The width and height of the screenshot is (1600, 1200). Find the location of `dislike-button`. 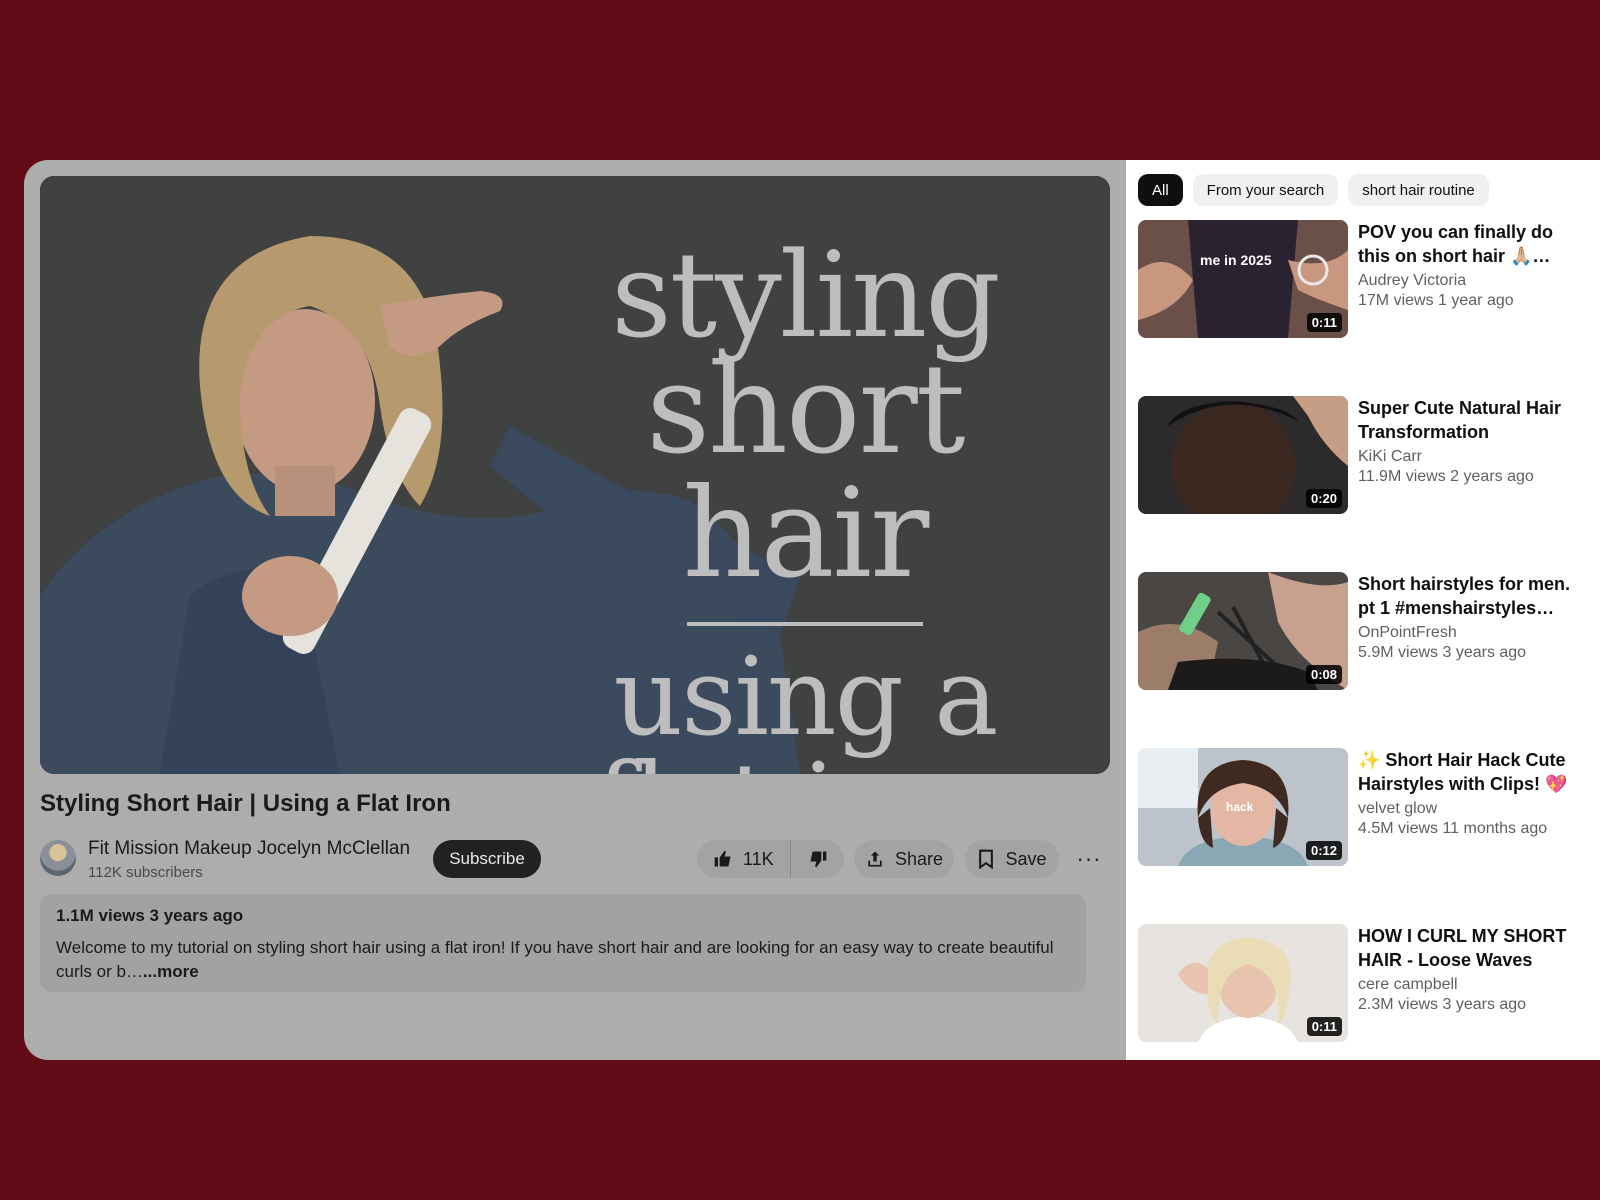

dislike-button is located at coordinates (817, 859).